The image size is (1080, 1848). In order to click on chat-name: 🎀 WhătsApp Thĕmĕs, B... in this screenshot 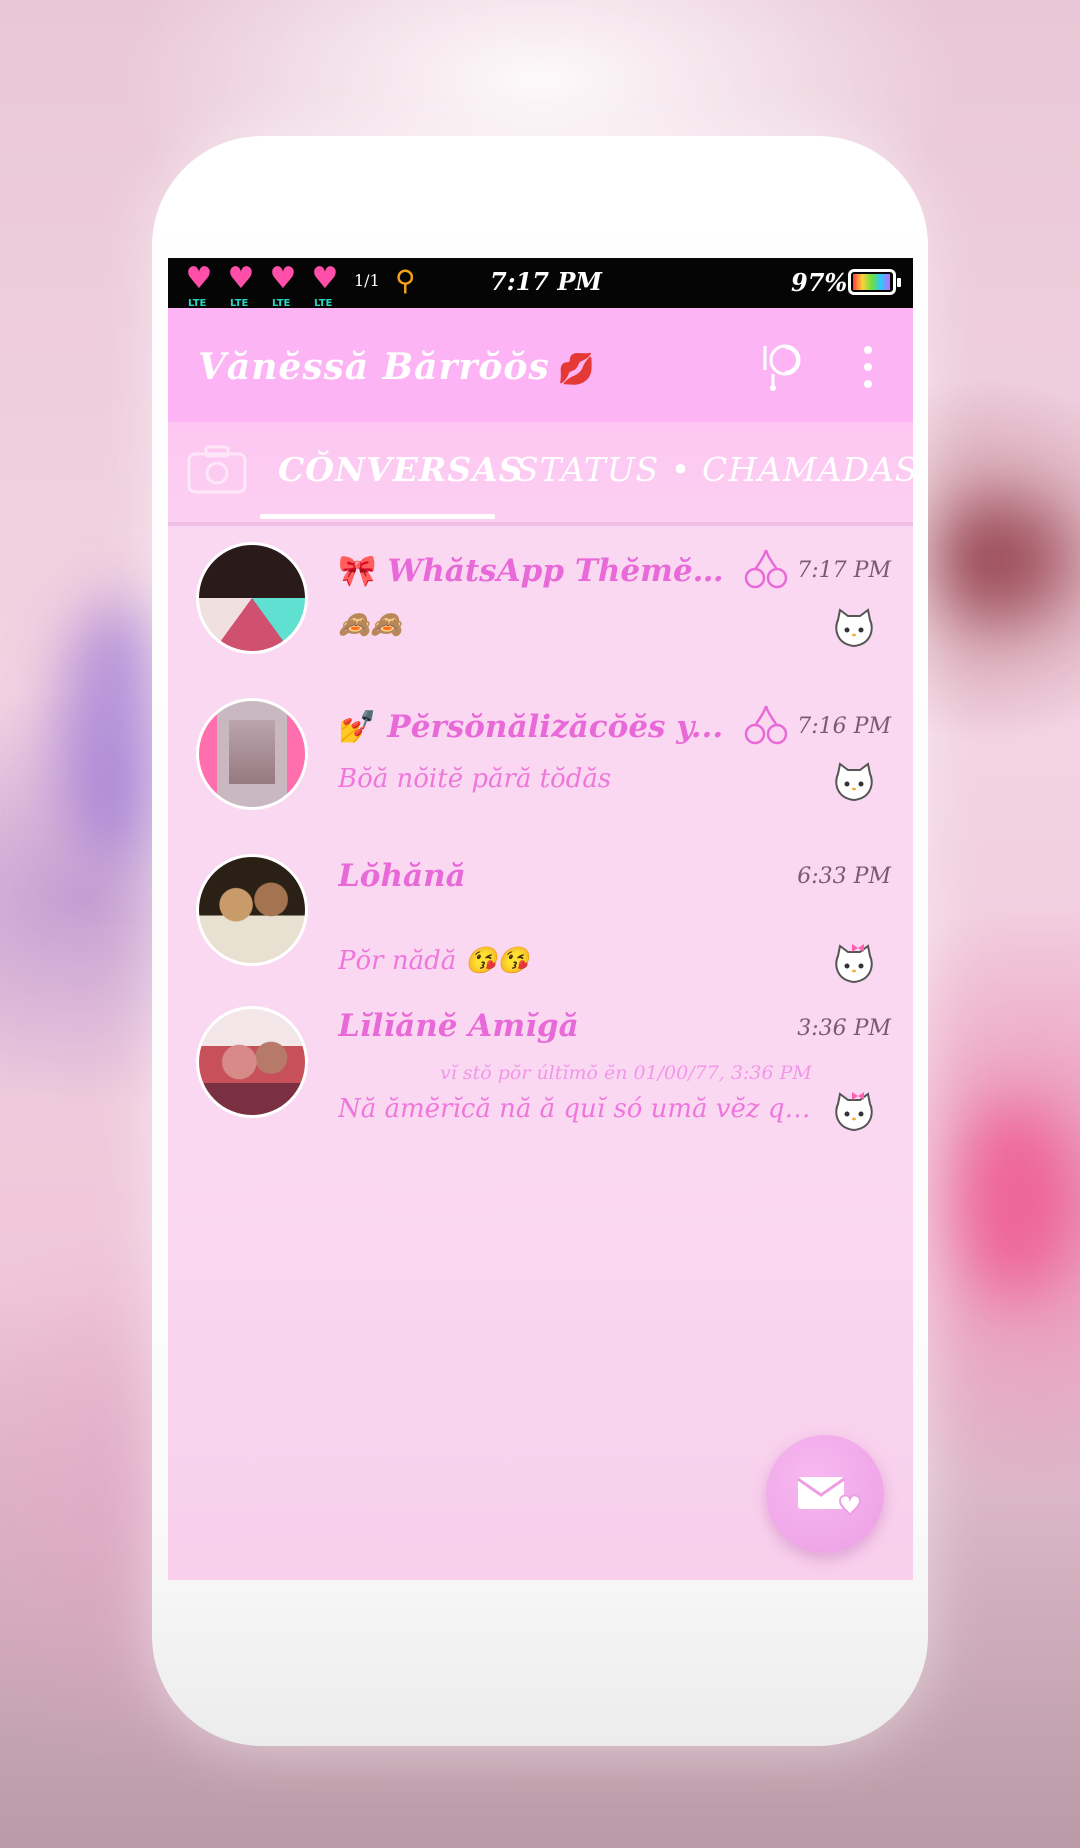, I will do `click(538, 571)`.